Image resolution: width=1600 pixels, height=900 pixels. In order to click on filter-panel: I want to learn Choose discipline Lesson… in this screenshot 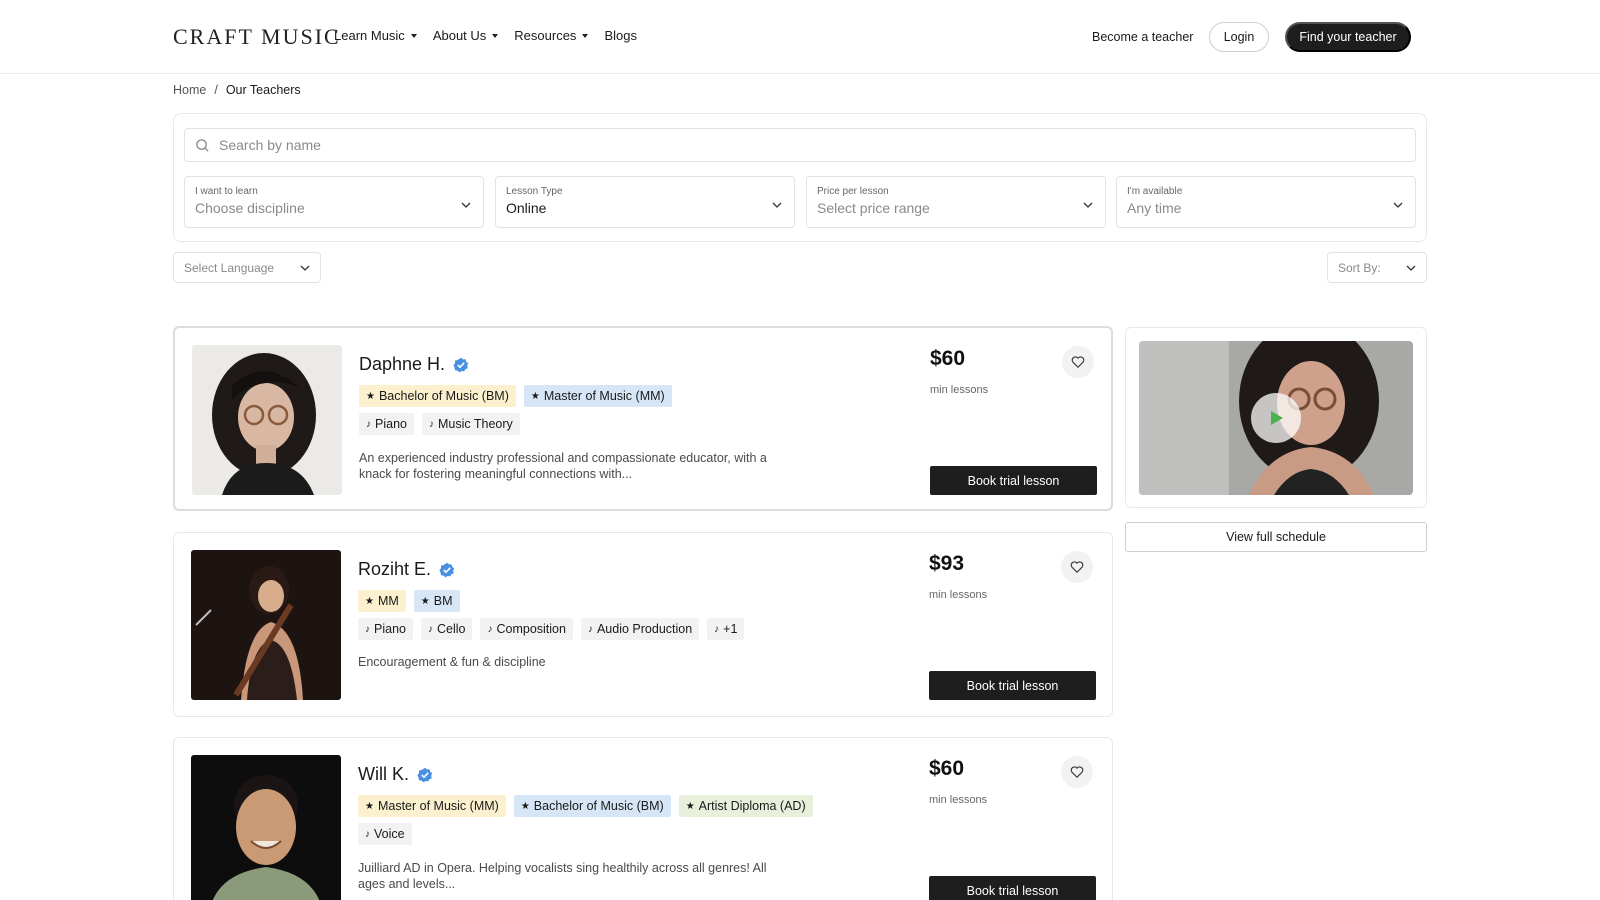, I will do `click(800, 177)`.